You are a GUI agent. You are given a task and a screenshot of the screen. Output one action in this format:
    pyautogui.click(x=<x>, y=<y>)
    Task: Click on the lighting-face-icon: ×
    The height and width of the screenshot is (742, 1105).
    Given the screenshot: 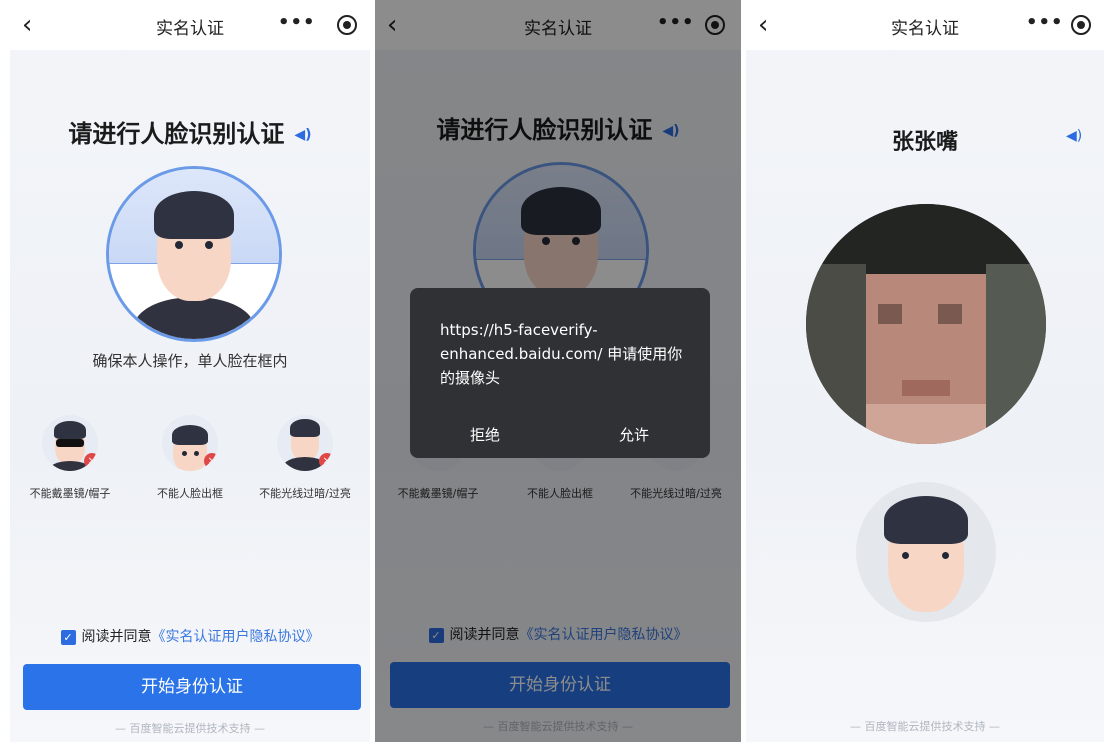 What is the action you would take?
    pyautogui.click(x=305, y=443)
    